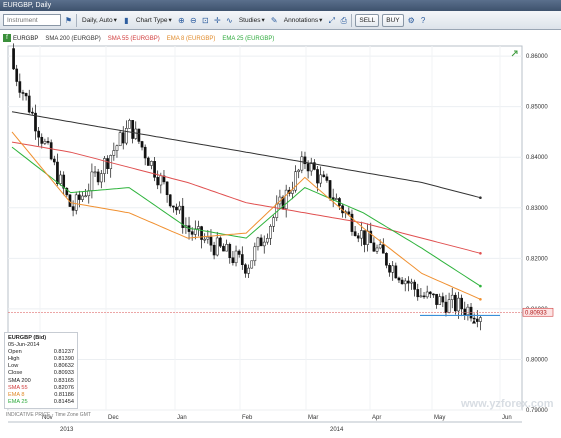 The width and height of the screenshot is (561, 438). Describe the element at coordinates (99, 20) in the screenshot. I see `period-dropdown: Daily, Auto ▾` at that location.